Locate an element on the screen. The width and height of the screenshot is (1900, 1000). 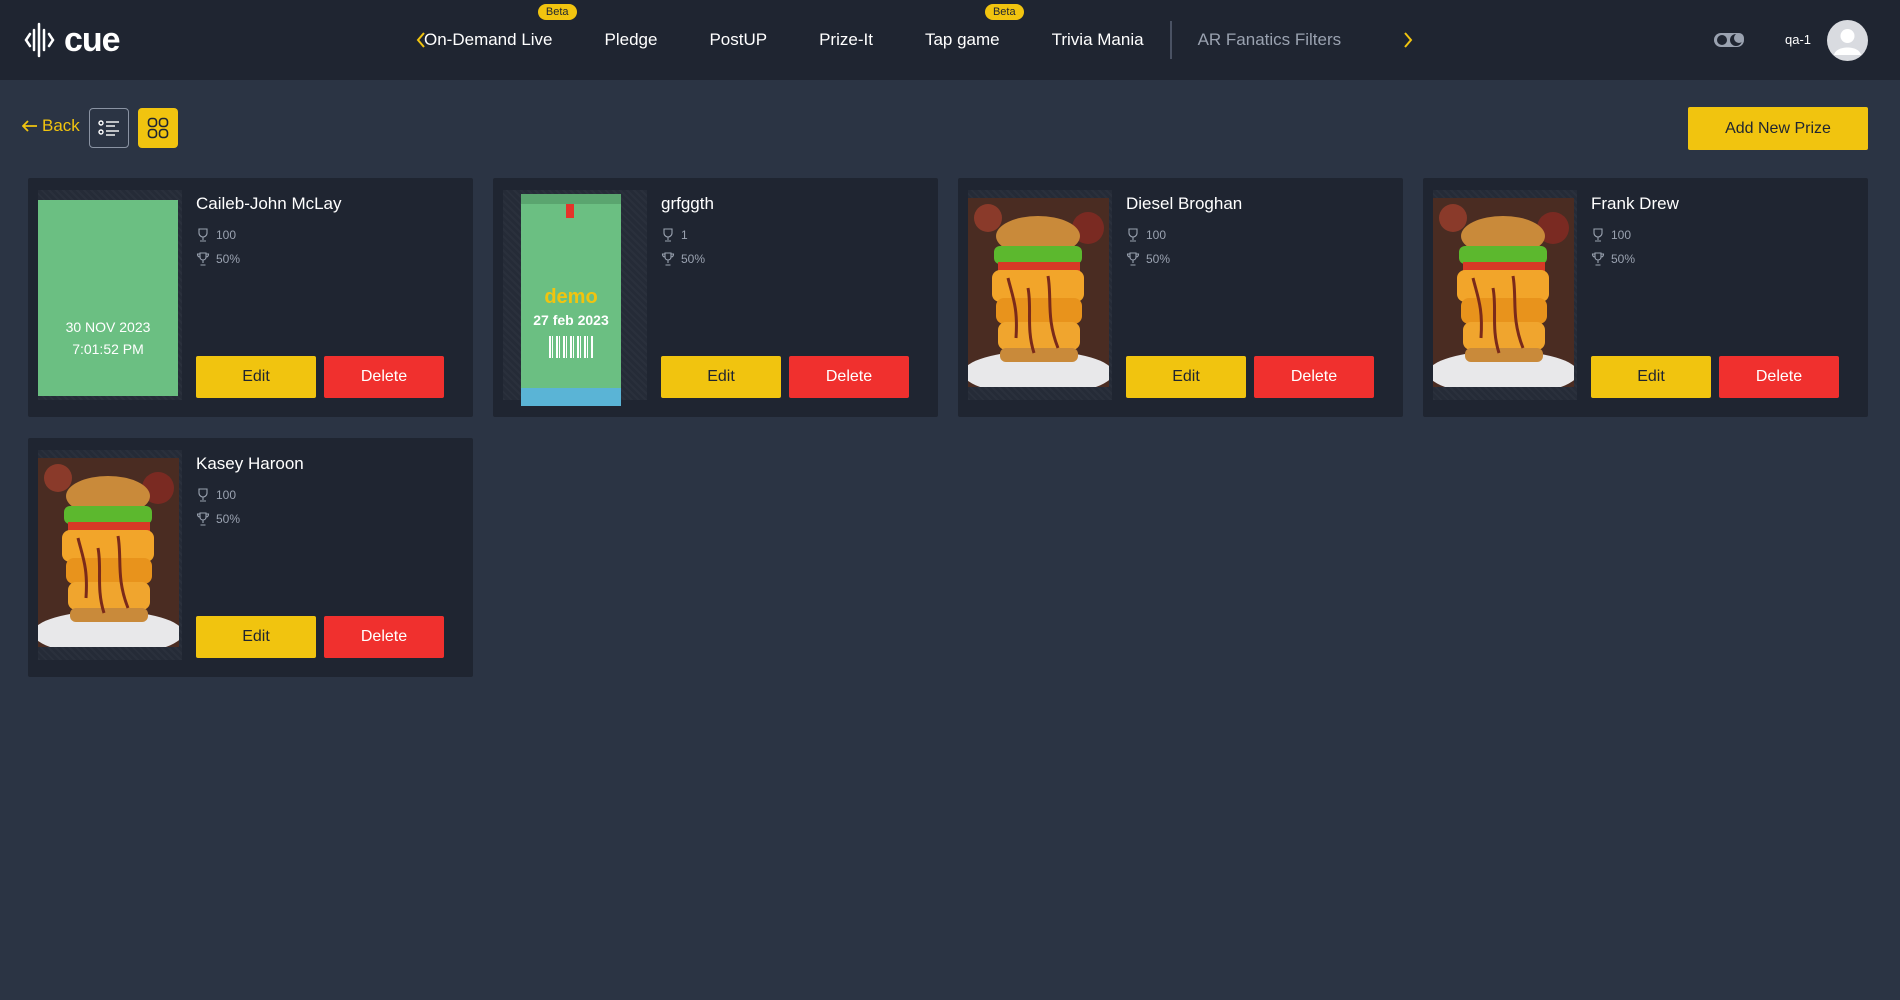
back-link: Back is located at coordinates (51, 126).